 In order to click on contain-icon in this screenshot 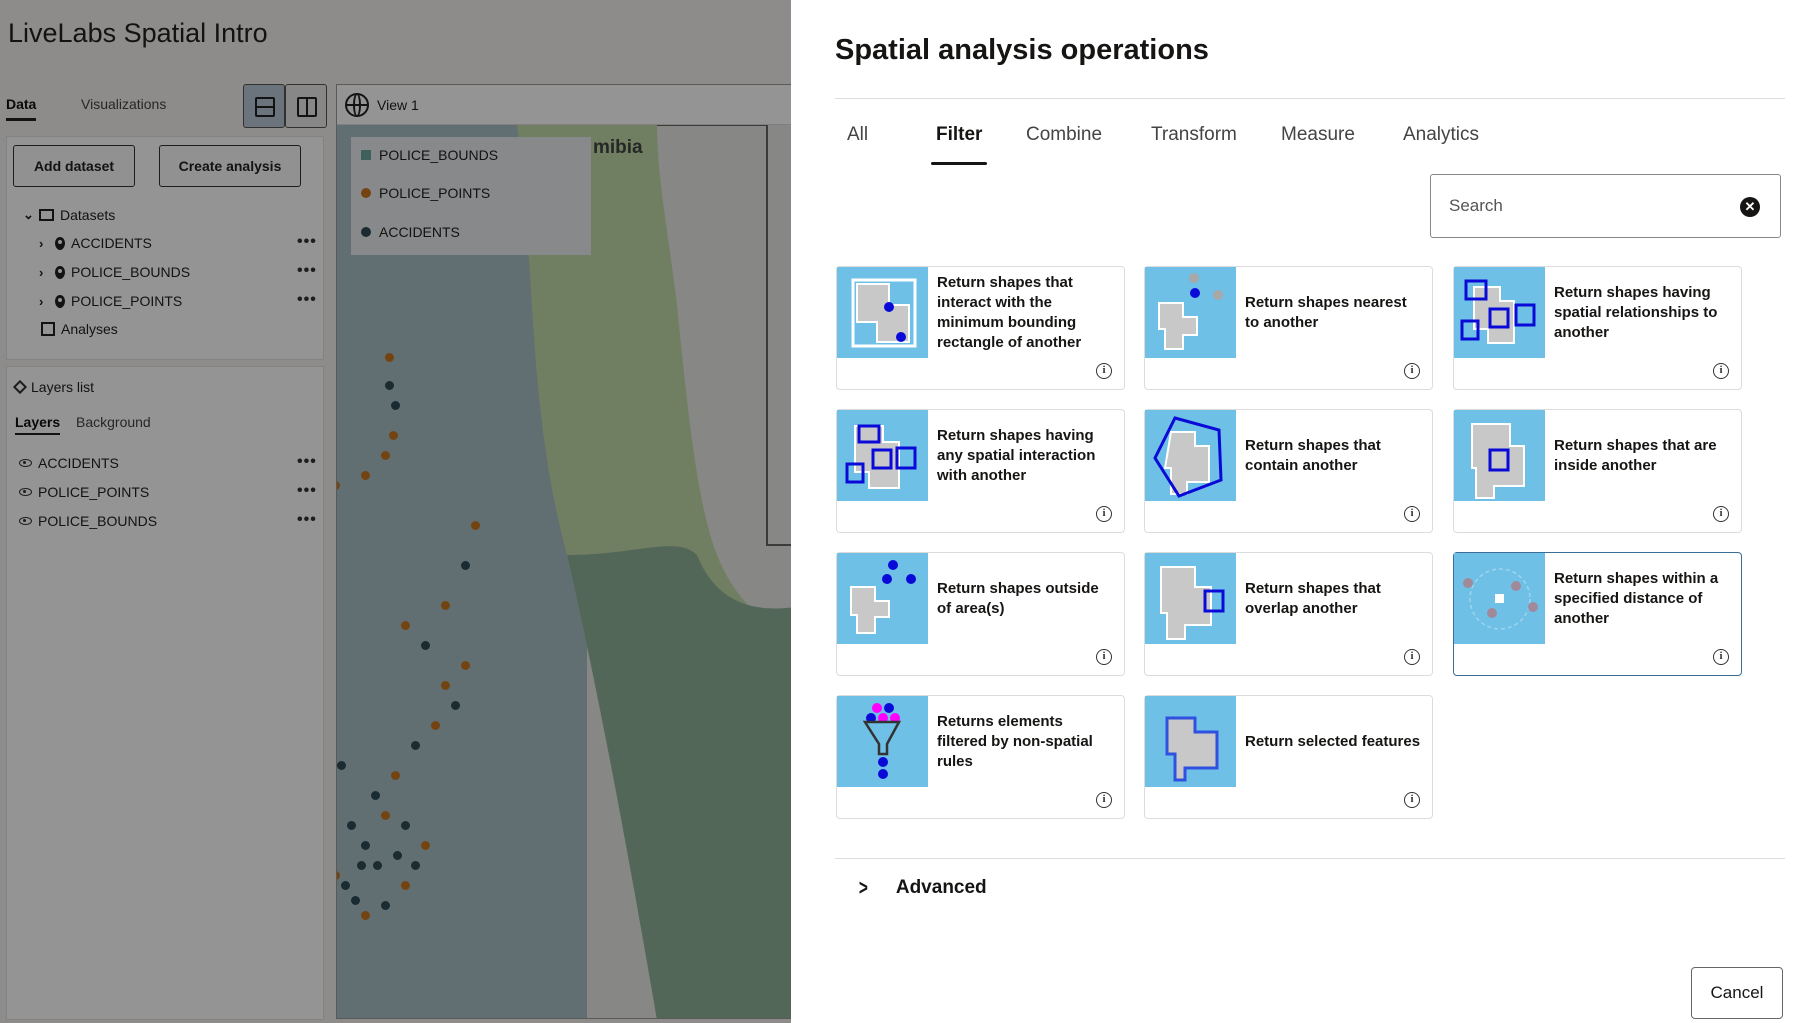, I will do `click(1190, 455)`.